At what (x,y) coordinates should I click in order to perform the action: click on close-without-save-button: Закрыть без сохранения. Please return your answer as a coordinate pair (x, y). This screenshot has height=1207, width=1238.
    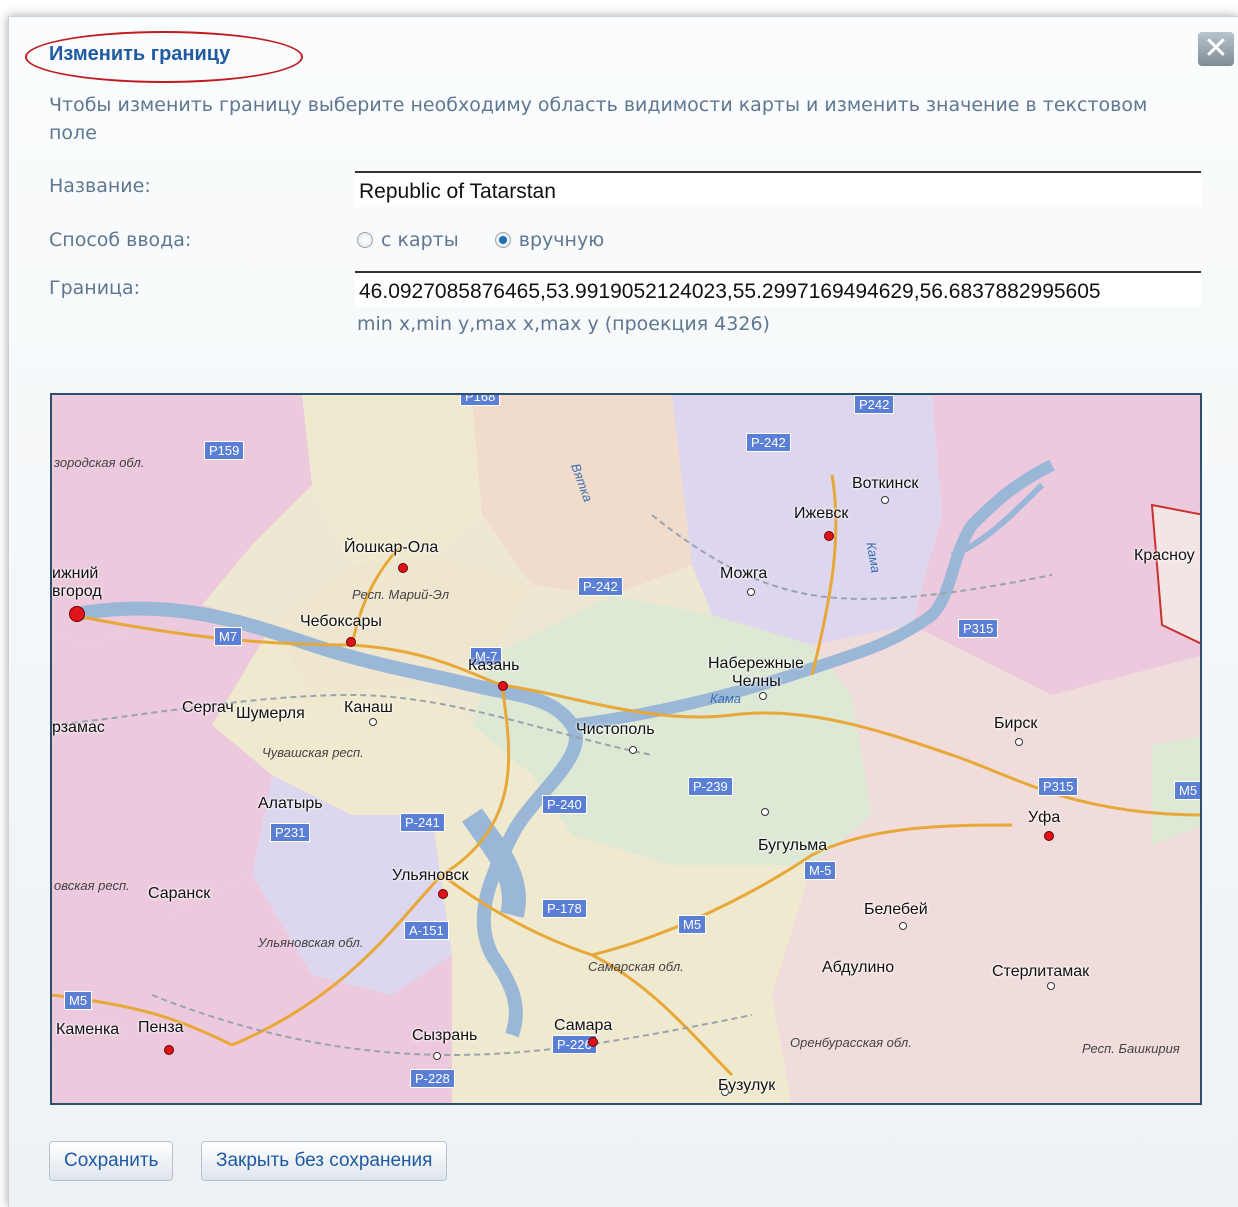
    Looking at the image, I should click on (324, 1161).